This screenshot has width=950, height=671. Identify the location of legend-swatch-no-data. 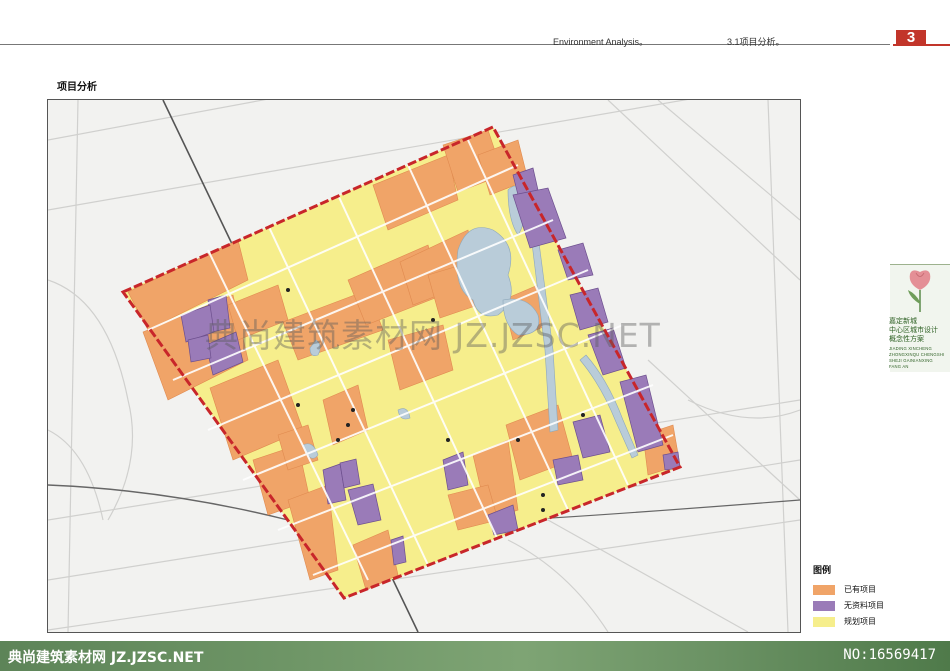
(824, 606).